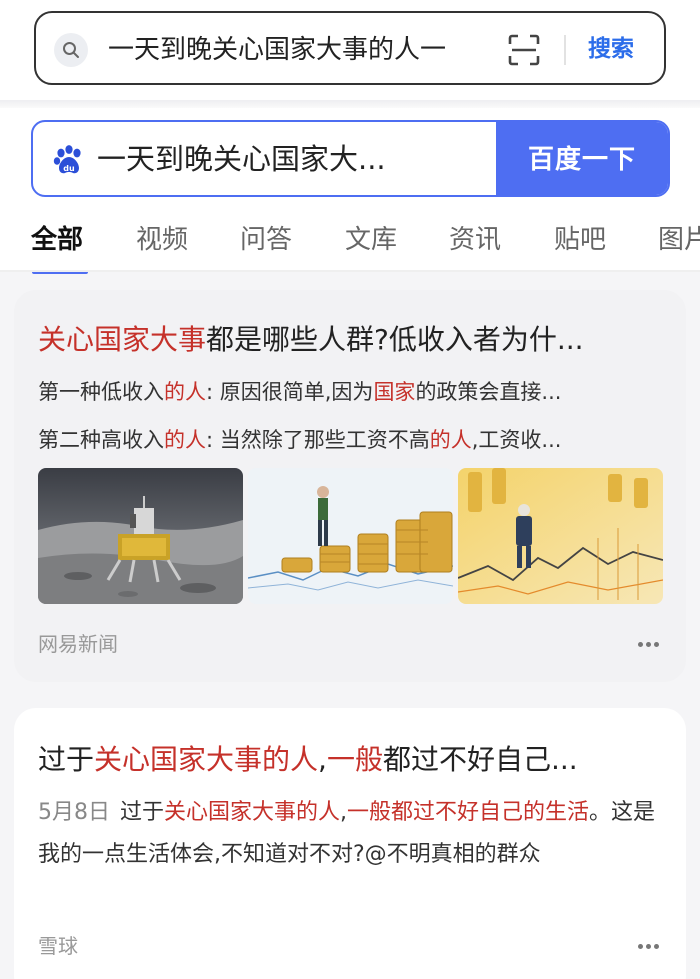 The image size is (700, 979). I want to click on search-button: 搜索, so click(611, 49).